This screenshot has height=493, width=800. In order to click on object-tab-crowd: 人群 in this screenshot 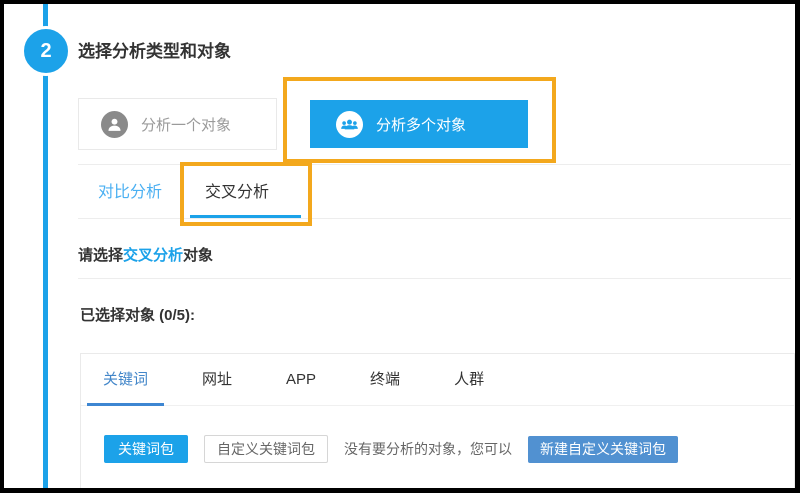, I will do `click(469, 379)`.